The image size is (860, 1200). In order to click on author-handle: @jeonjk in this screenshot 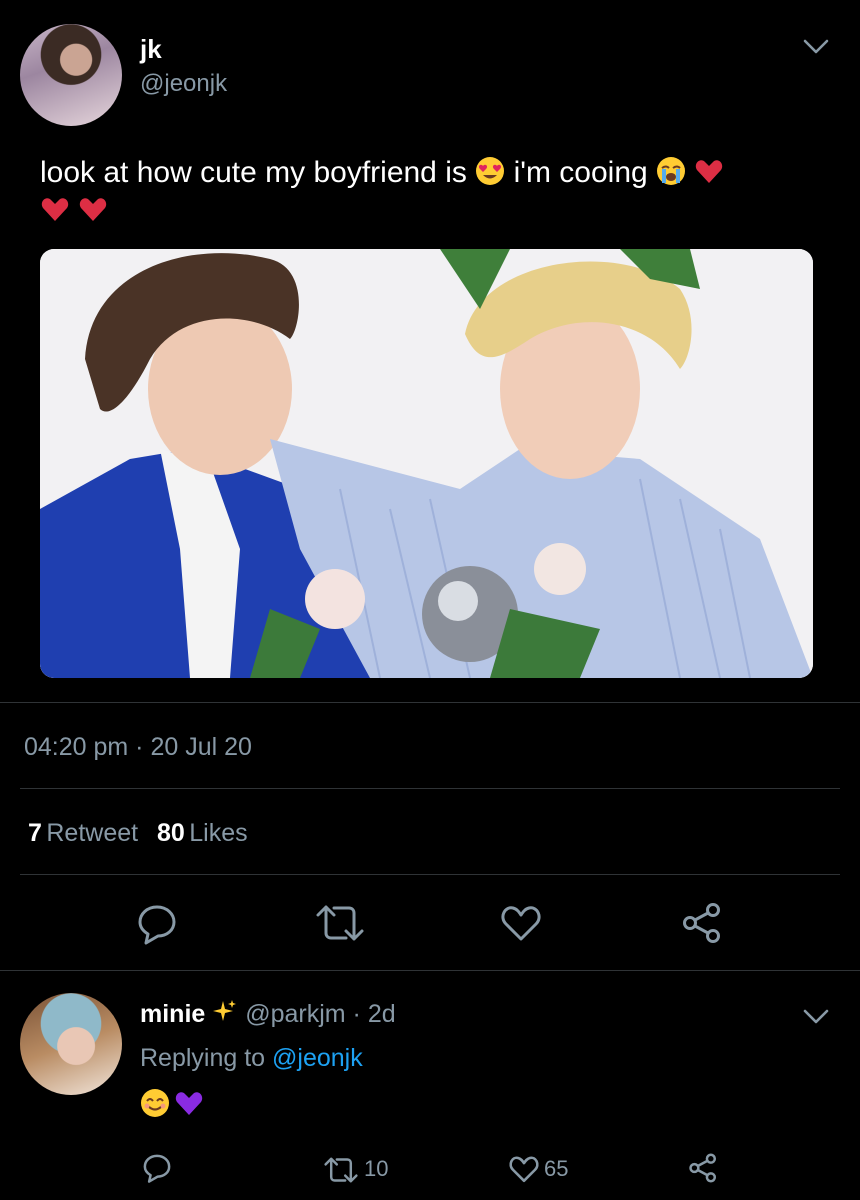, I will do `click(183, 84)`.